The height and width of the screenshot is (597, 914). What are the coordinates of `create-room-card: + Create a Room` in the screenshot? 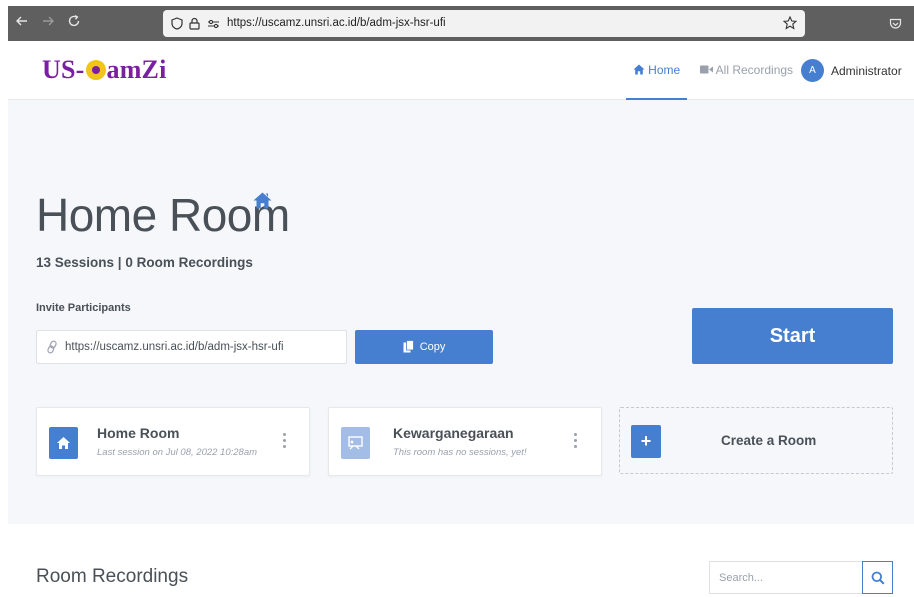 It's located at (756, 440).